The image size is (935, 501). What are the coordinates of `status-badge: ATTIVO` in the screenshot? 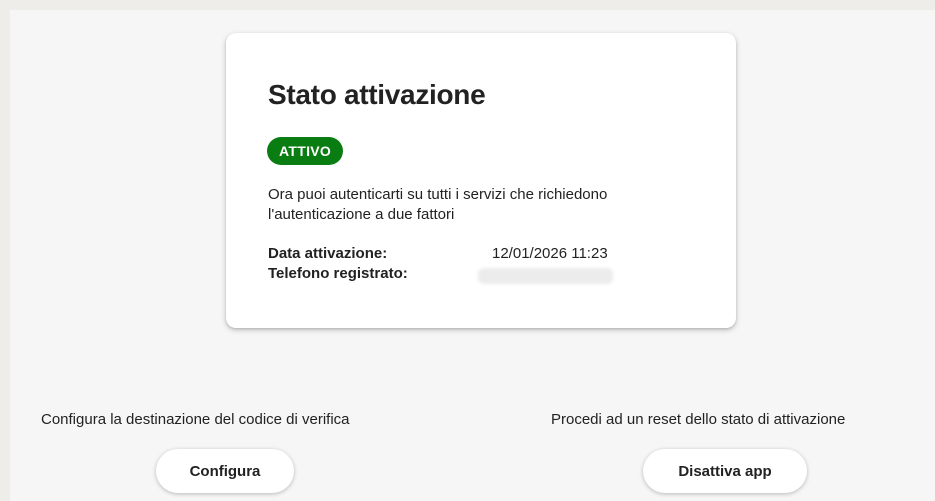 It's located at (305, 151).